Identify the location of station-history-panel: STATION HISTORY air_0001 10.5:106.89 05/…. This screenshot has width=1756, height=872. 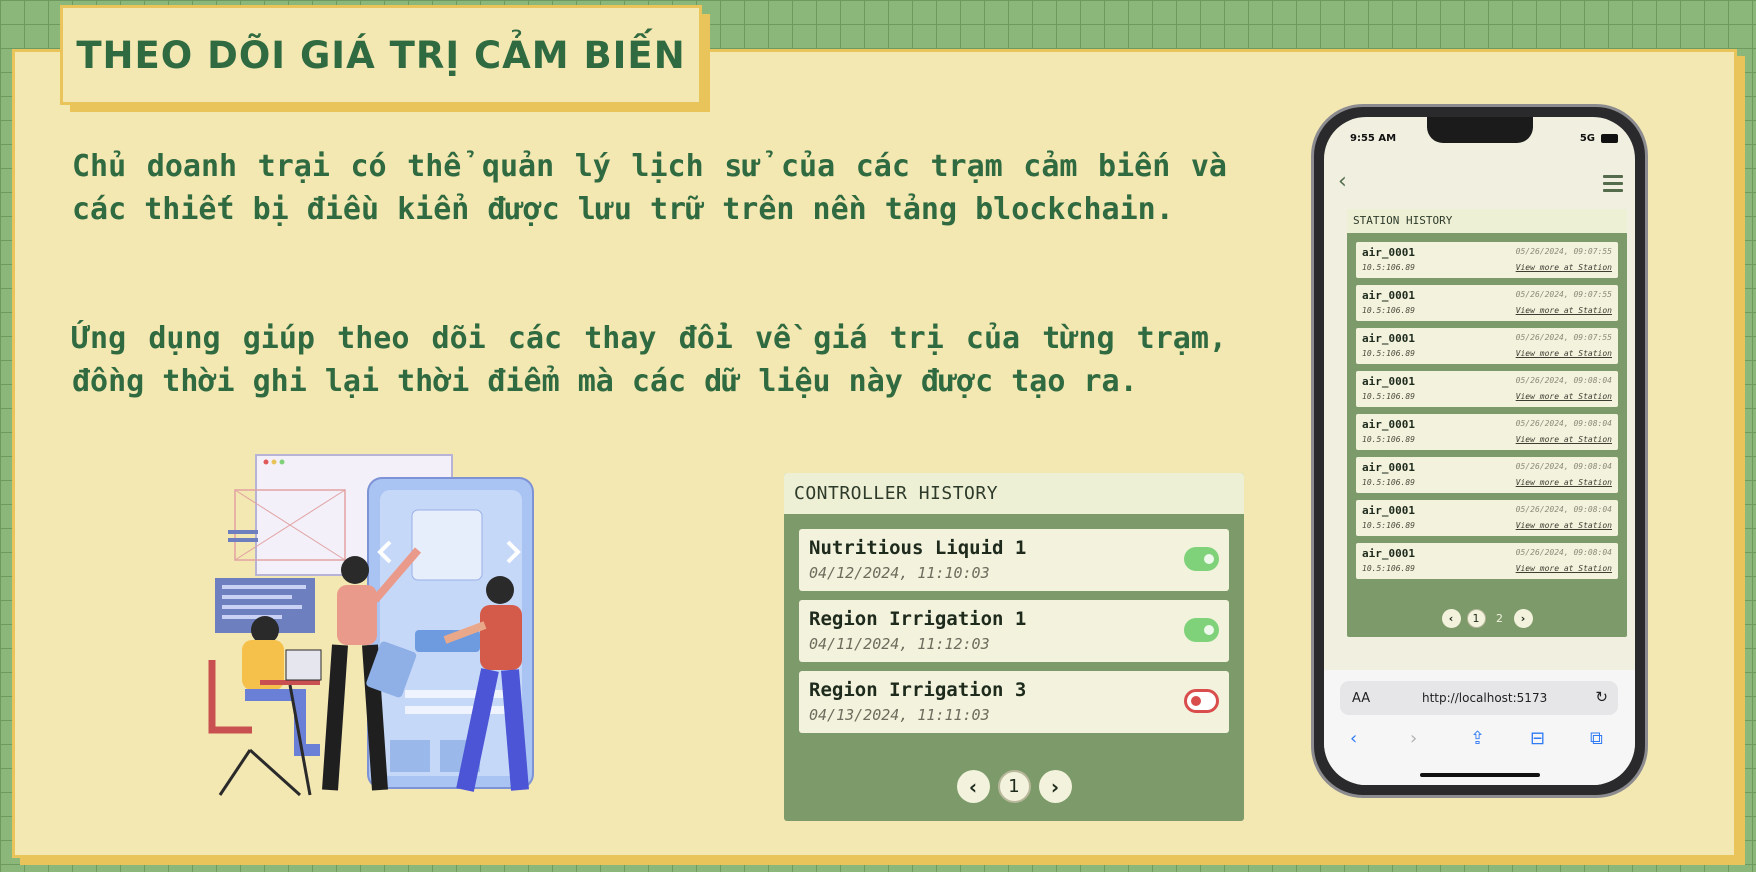
(1487, 423).